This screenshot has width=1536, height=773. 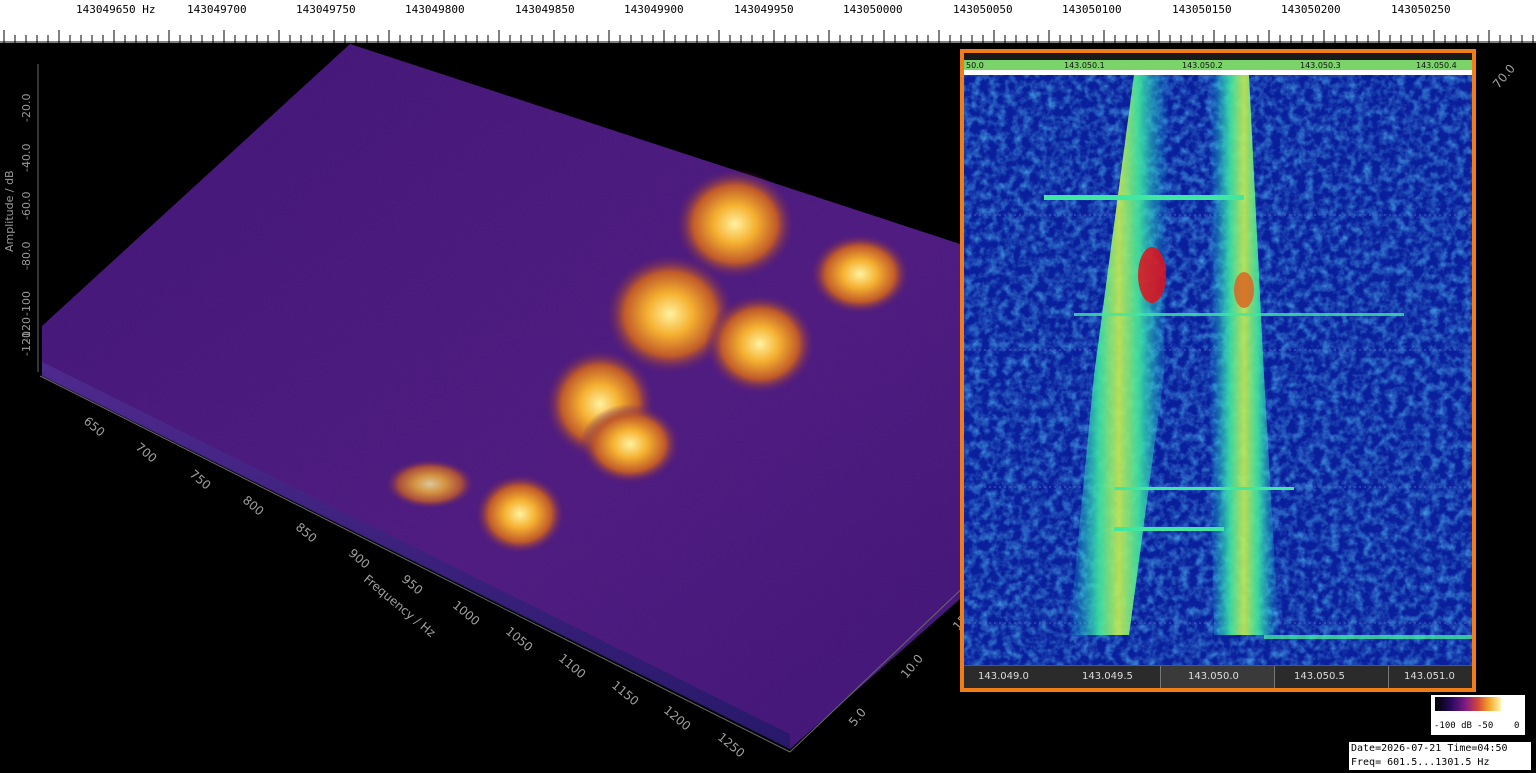 What do you see at coordinates (1311, 9) in the screenshot?
I see `ruler-label-11: 143050200` at bounding box center [1311, 9].